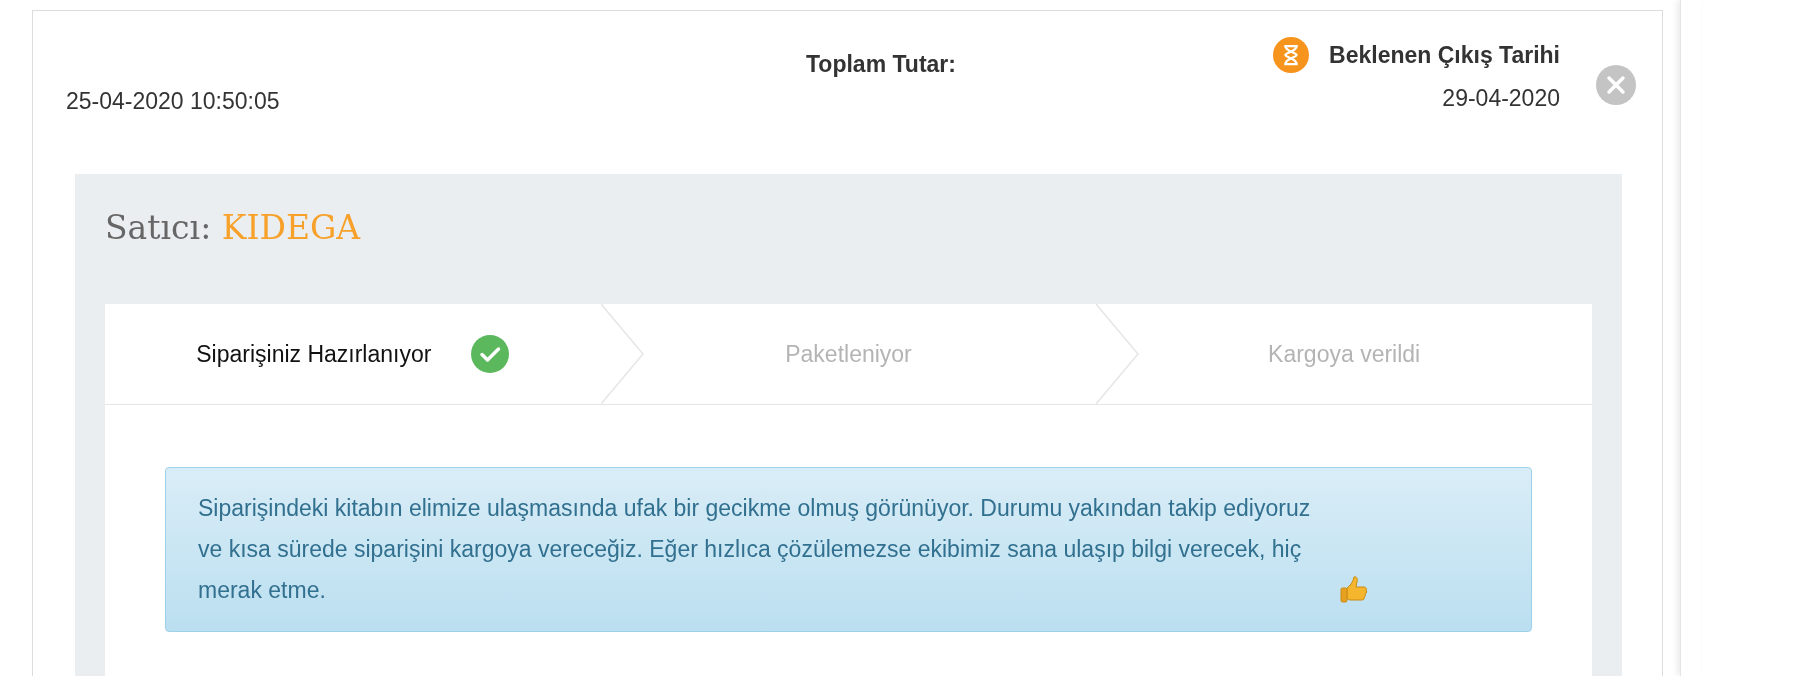 This screenshot has width=1806, height=676. What do you see at coordinates (490, 354) in the screenshot?
I see `check-icon` at bounding box center [490, 354].